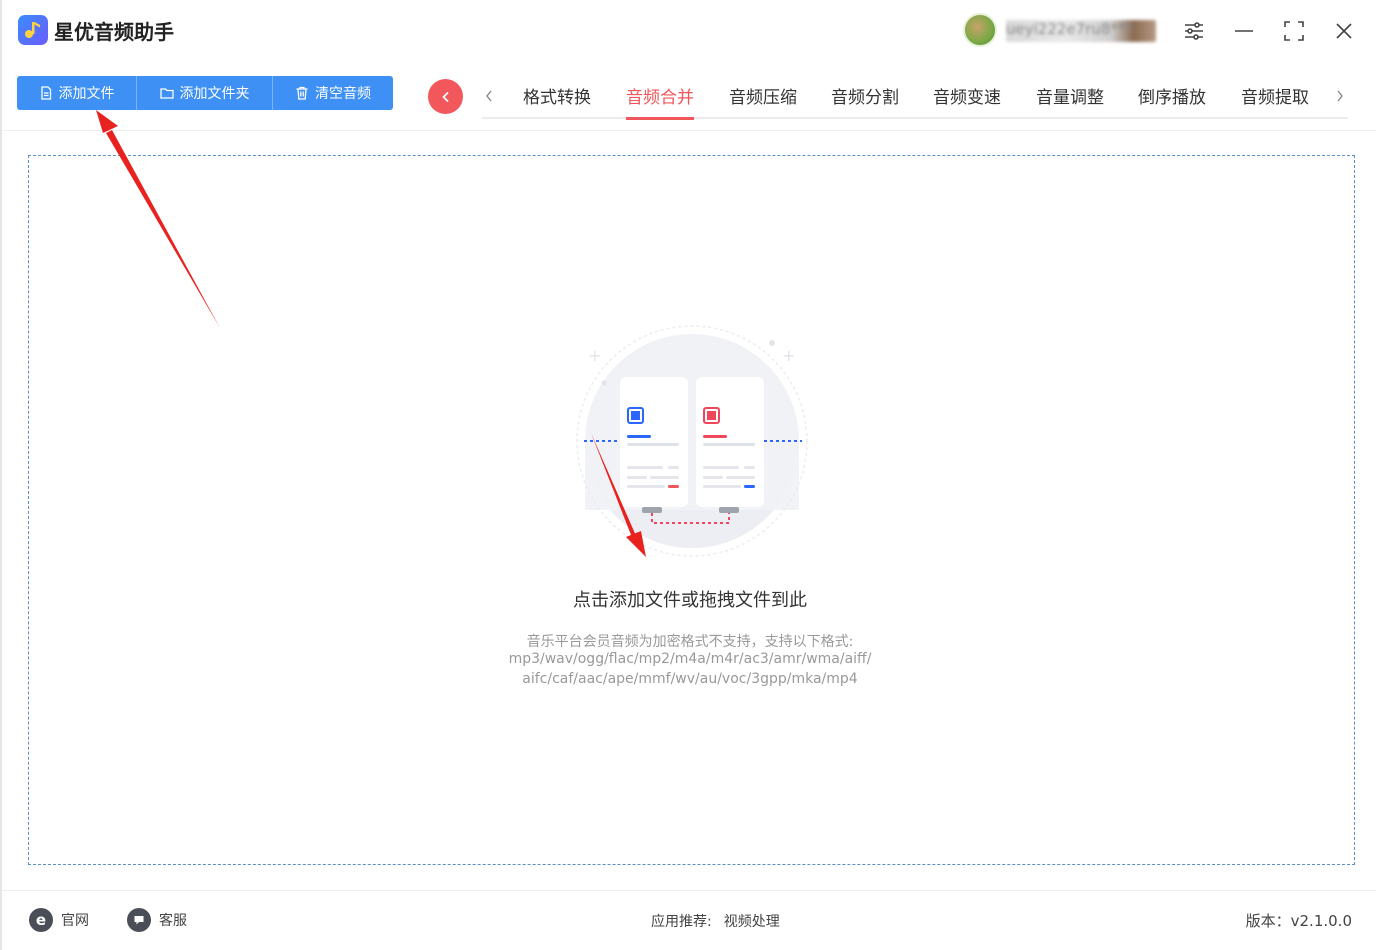  Describe the element at coordinates (1340, 96) in the screenshot. I see `tabs-scroll-right-icon` at that location.